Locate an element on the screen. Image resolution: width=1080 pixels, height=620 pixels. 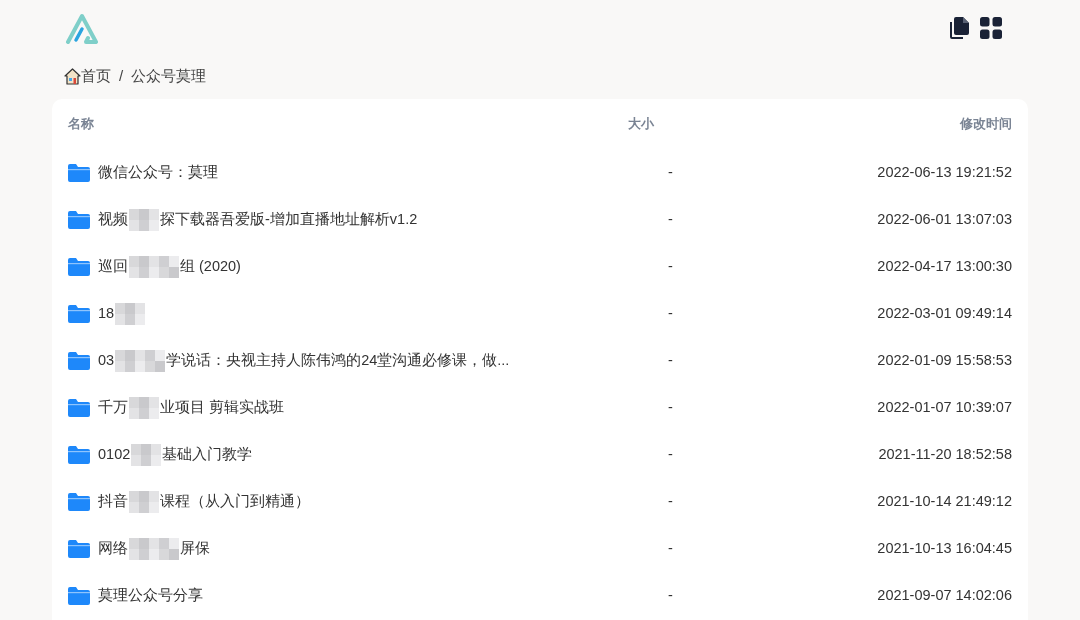
modified-time: 2022-01-07 10:39:07 is located at coordinates (944, 407).